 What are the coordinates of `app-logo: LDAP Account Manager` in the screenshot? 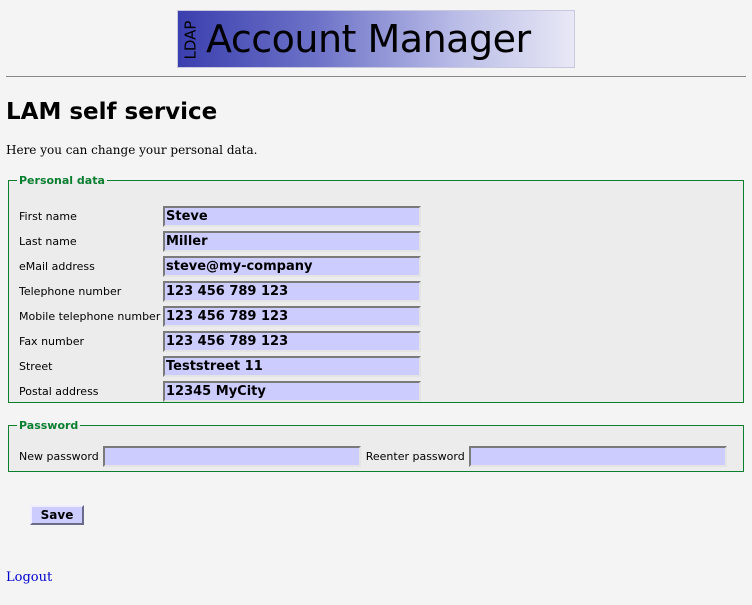 It's located at (376, 39).